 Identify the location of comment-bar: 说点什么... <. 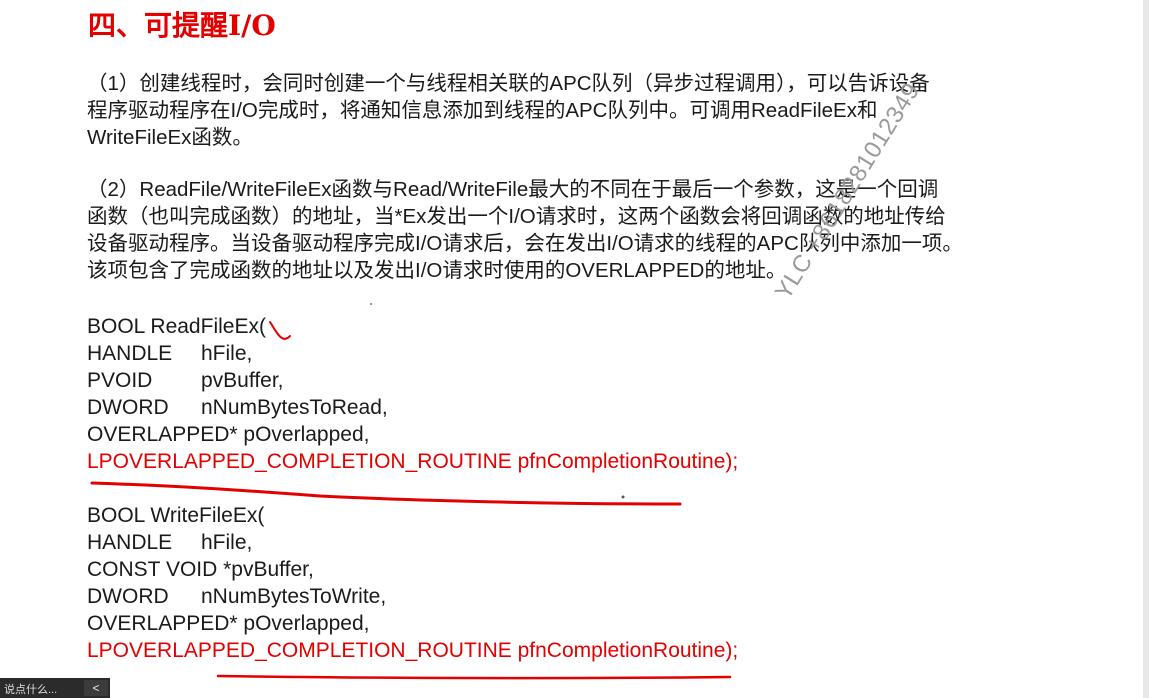
(55, 688).